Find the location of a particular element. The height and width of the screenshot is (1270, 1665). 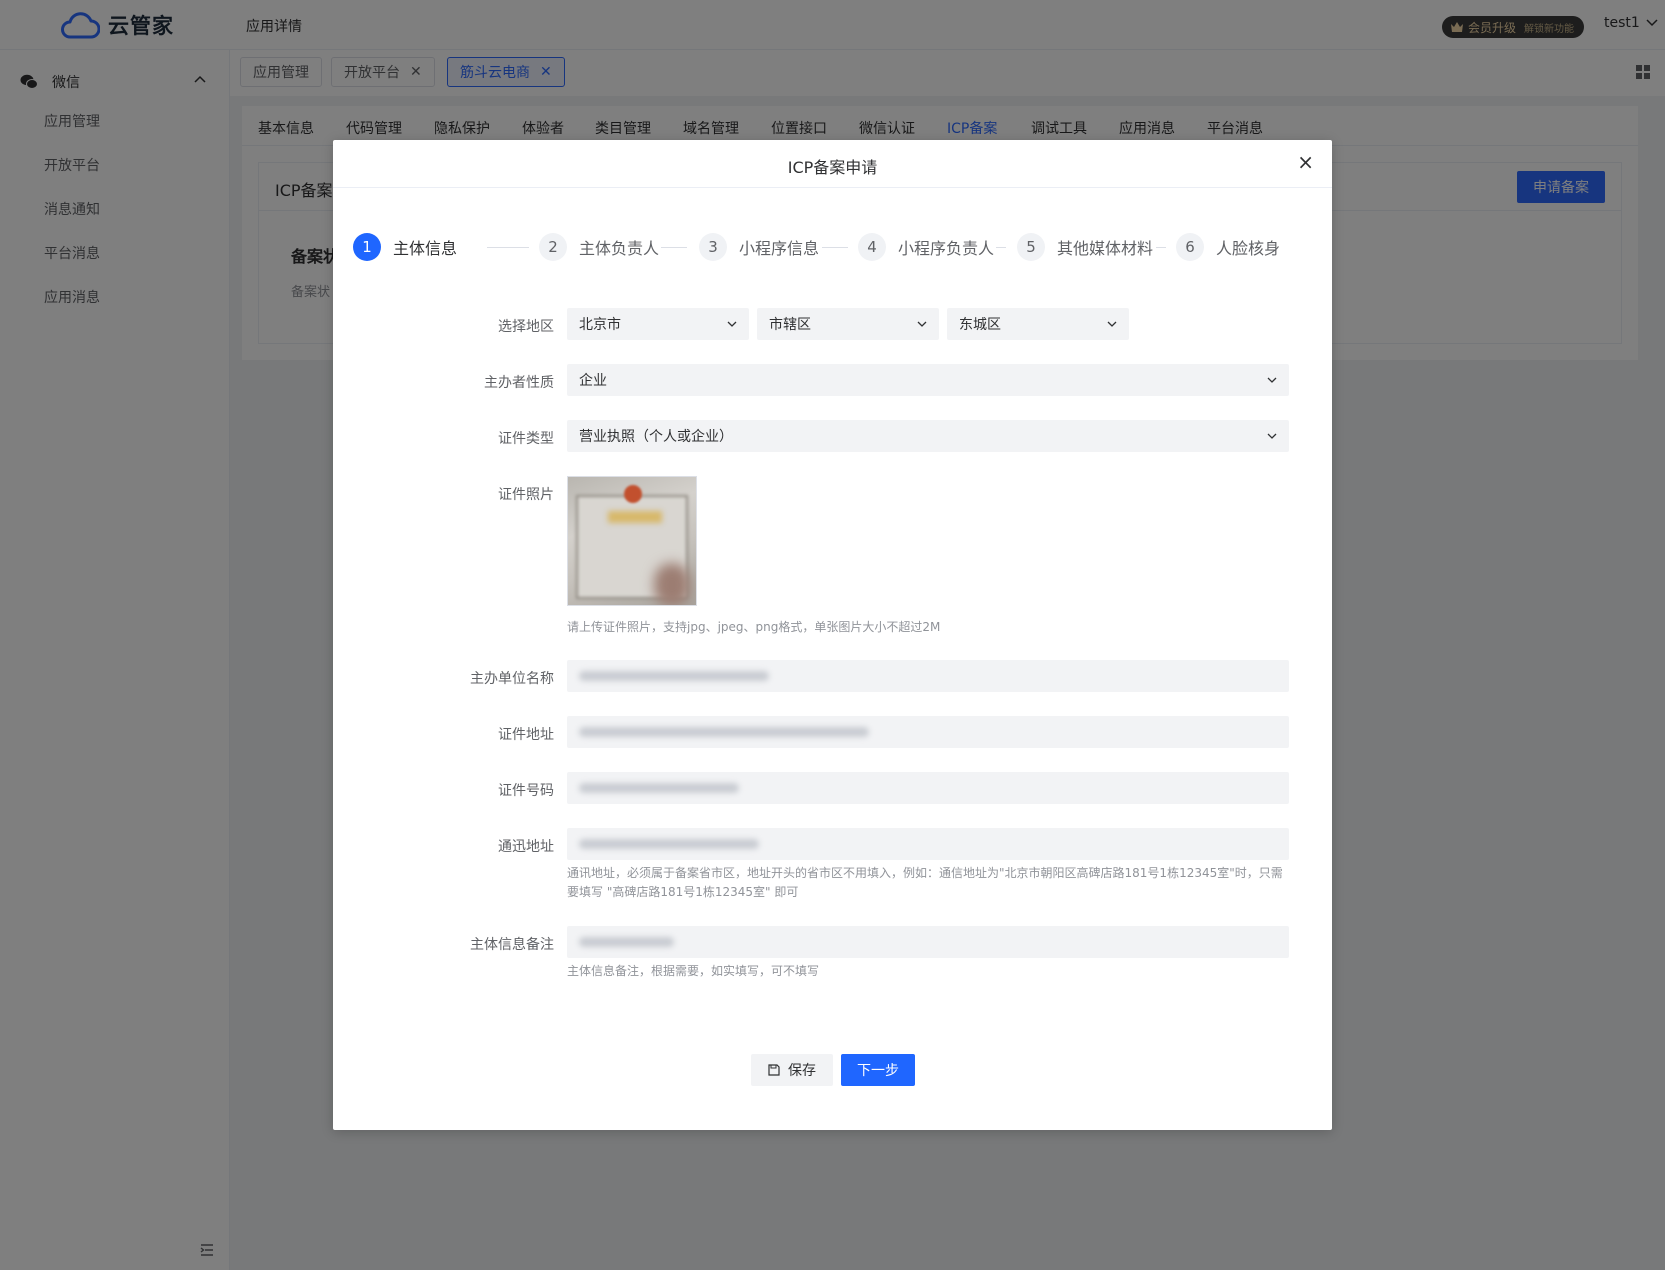

form-row-cert-address: 证件地址 is located at coordinates (832, 732).